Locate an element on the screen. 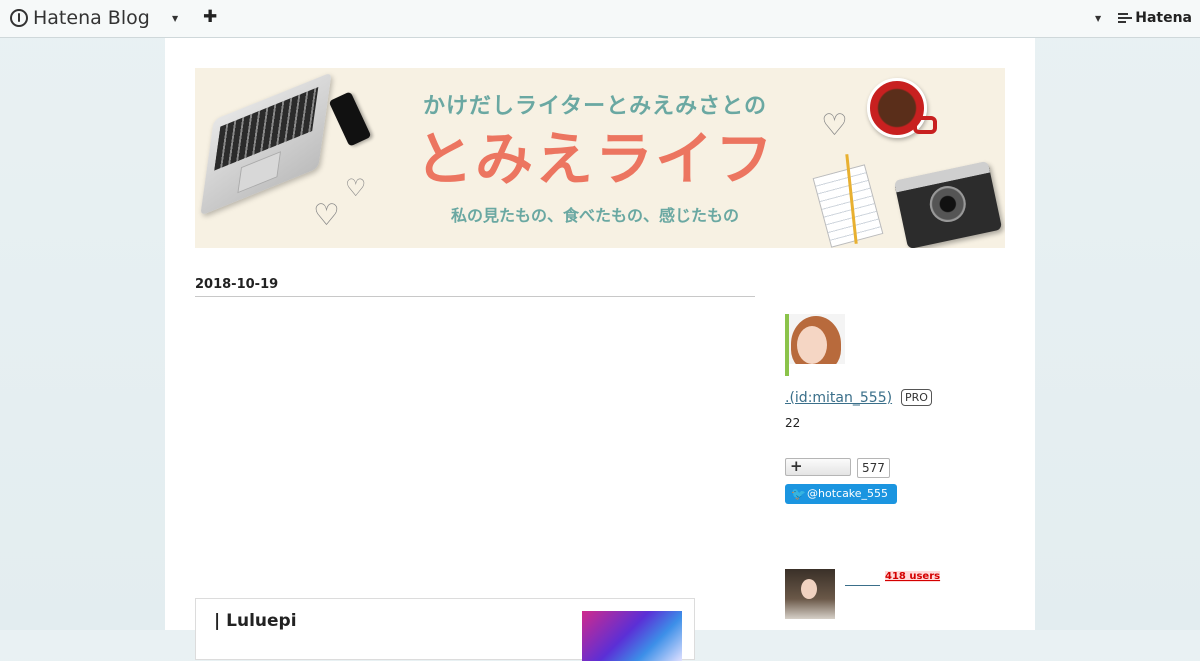 This screenshot has width=1200, height=661. avatar-shirt is located at coordinates (815, 370).